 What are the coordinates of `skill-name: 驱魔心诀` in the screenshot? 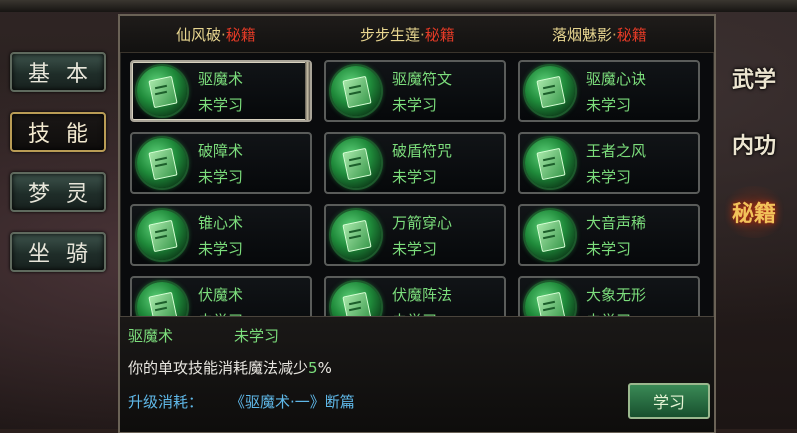 It's located at (616, 79).